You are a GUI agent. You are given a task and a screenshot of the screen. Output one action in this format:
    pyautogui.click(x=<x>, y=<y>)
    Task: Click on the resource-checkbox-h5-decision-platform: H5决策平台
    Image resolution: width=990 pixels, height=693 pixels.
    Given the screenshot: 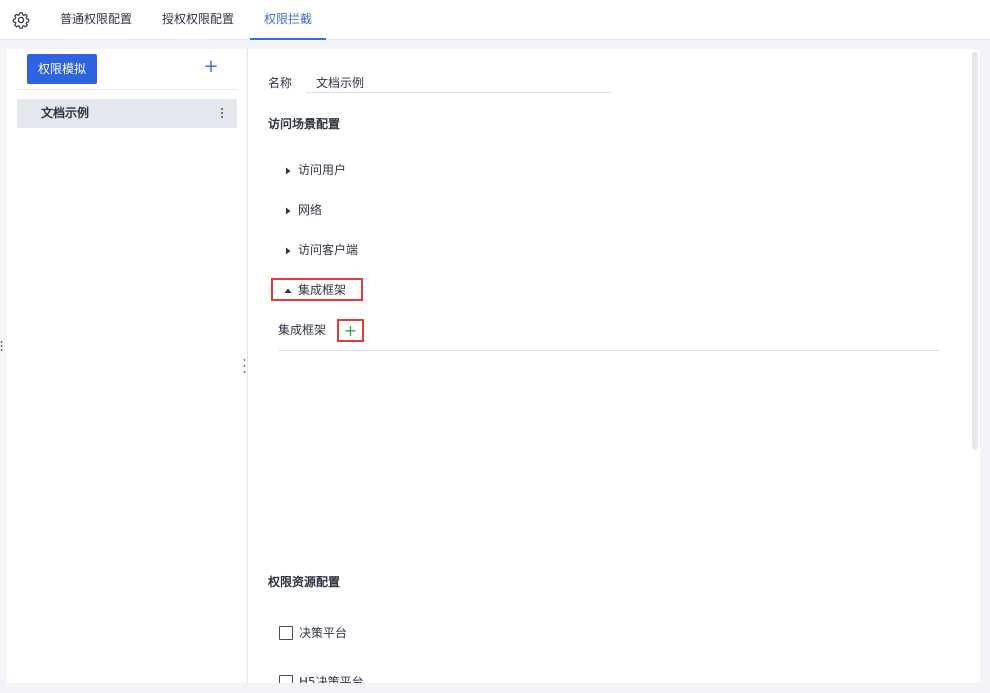 What is the action you would take?
    pyautogui.click(x=321, y=678)
    